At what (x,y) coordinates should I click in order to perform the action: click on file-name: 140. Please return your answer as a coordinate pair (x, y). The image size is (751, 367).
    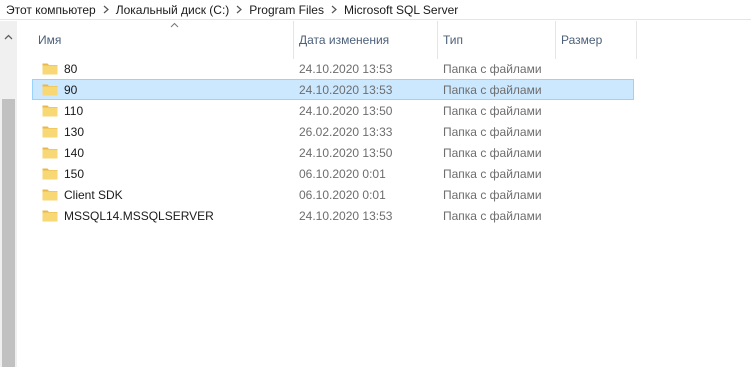
    Looking at the image, I should click on (74, 152).